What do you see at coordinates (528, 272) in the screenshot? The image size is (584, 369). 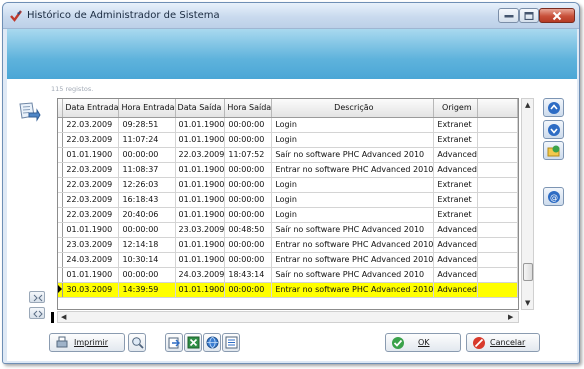 I see `scroll-thumb` at bounding box center [528, 272].